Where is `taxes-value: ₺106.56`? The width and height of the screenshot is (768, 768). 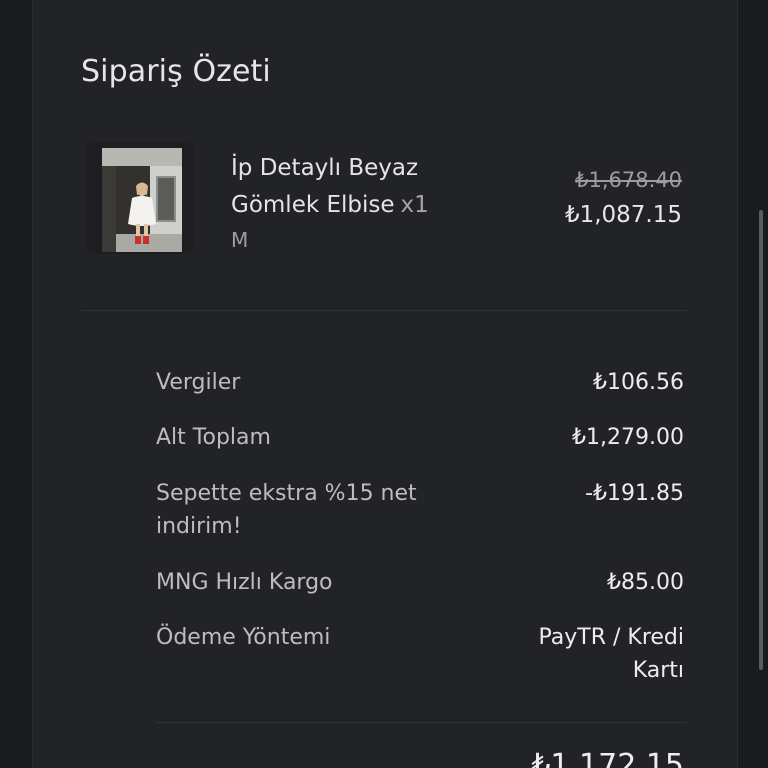 taxes-value: ₺106.56 is located at coordinates (638, 382).